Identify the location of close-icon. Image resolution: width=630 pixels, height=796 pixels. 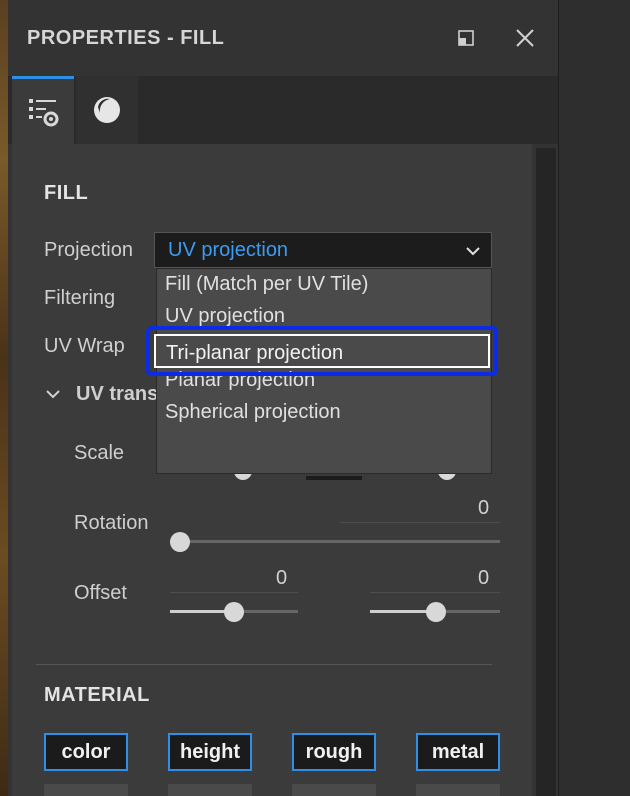
(525, 38).